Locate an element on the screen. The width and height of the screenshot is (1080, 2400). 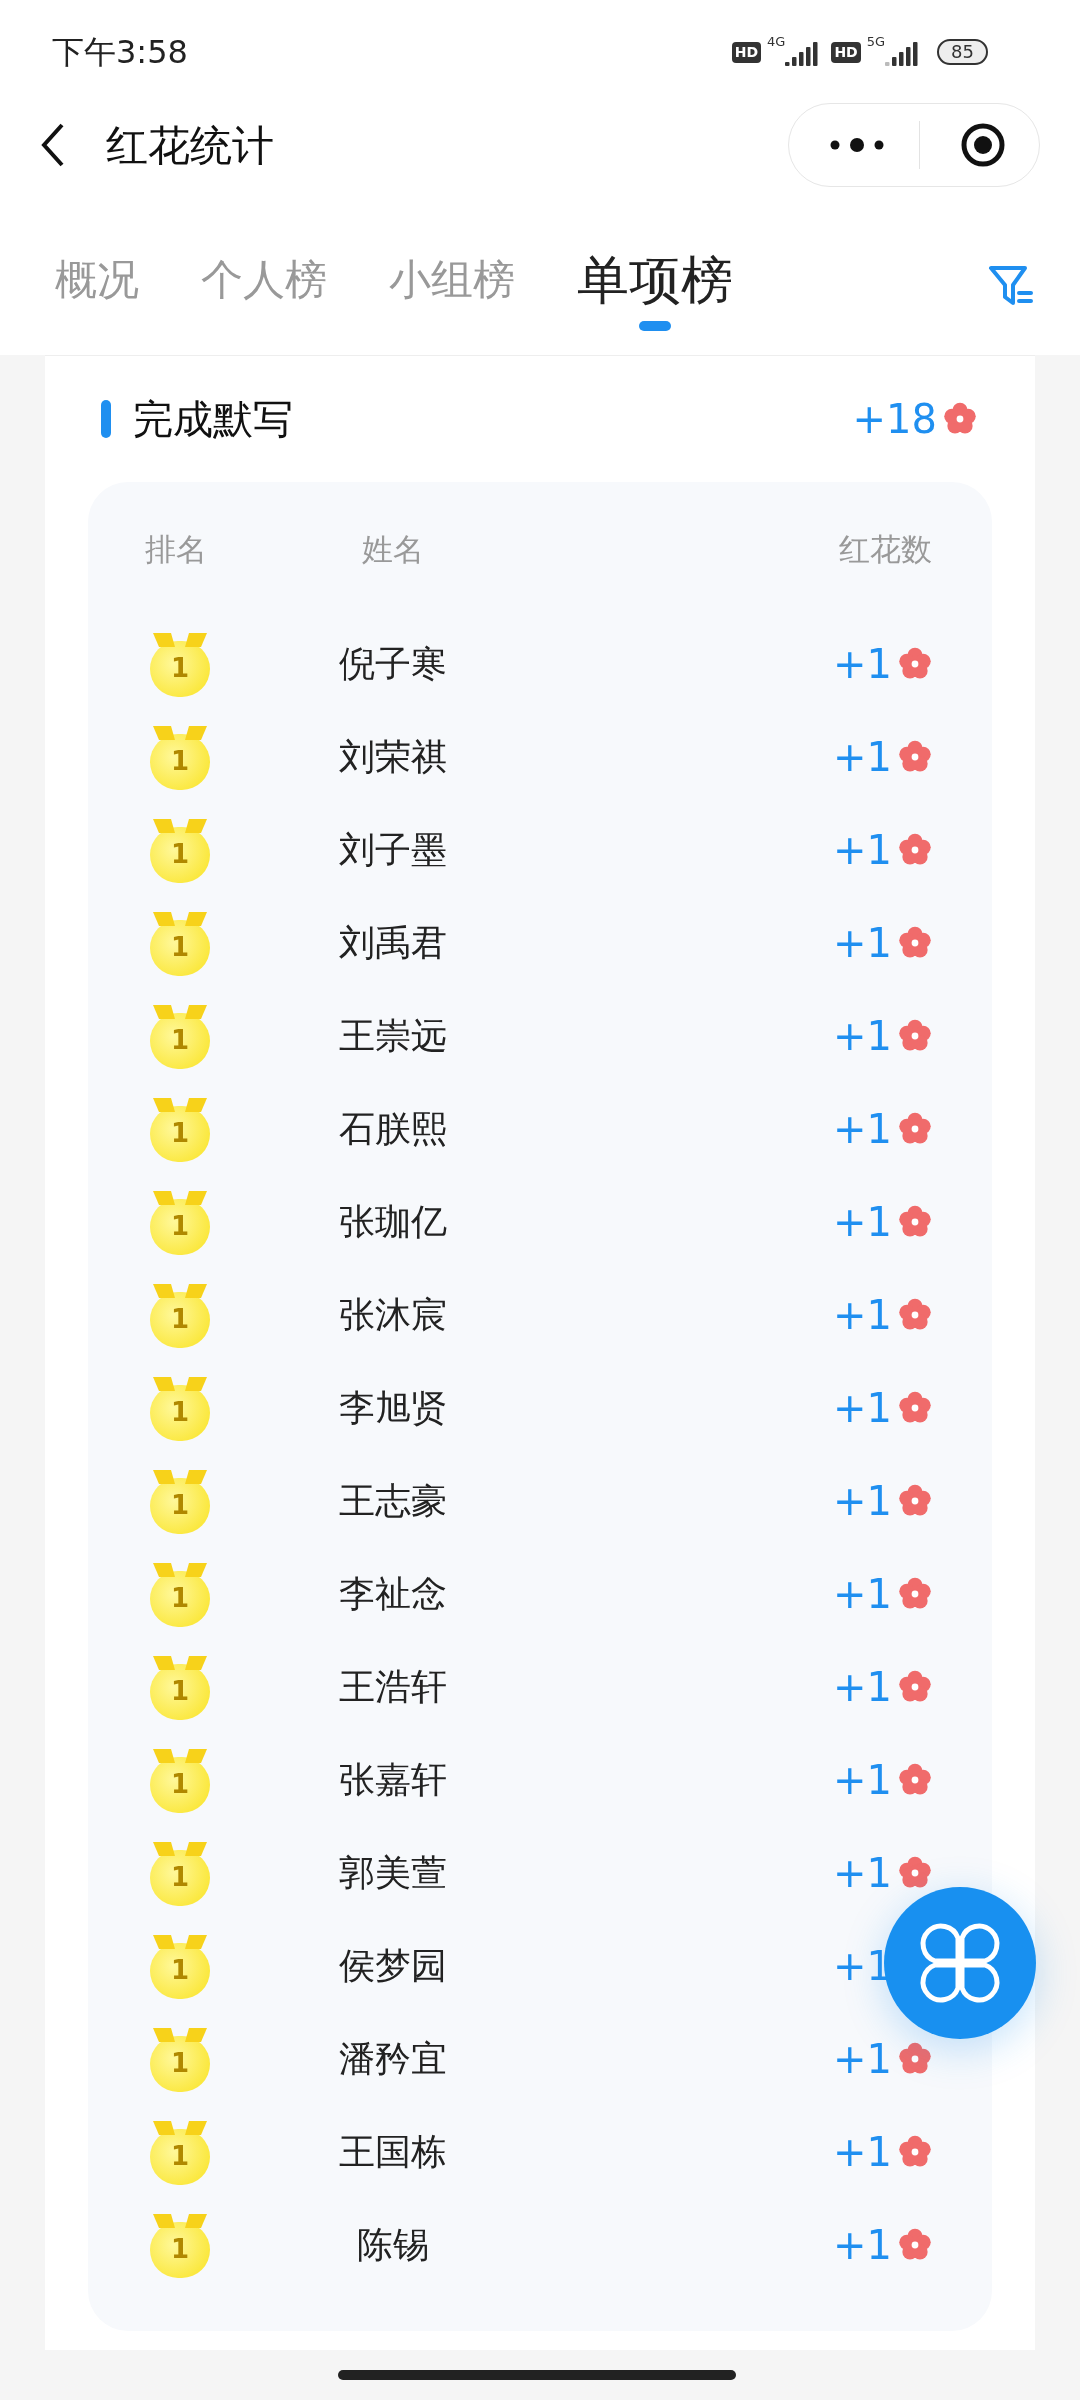
network-label: 4G is located at coordinates (776, 42).